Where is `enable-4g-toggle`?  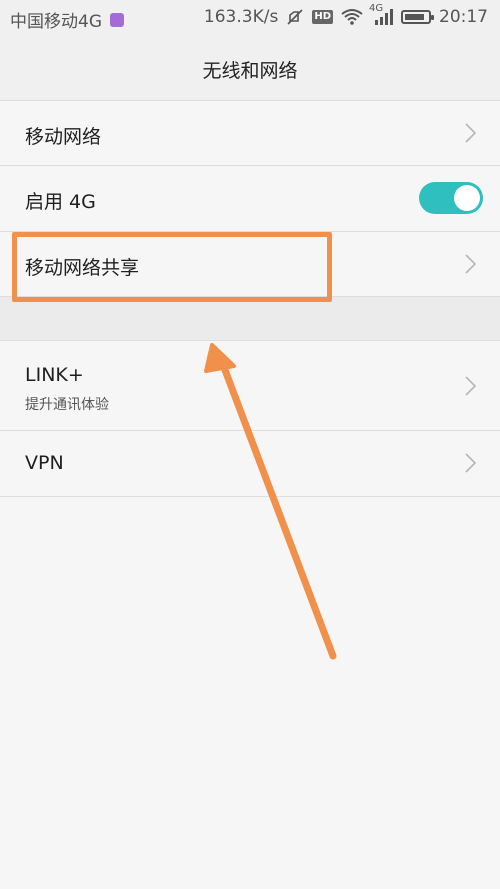
enable-4g-toggle is located at coordinates (451, 198).